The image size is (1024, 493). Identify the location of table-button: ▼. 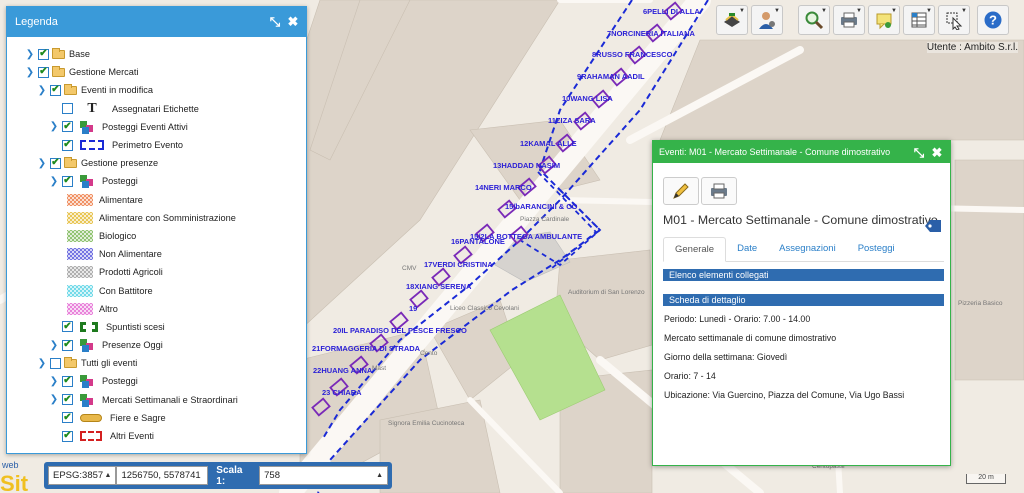
(919, 20).